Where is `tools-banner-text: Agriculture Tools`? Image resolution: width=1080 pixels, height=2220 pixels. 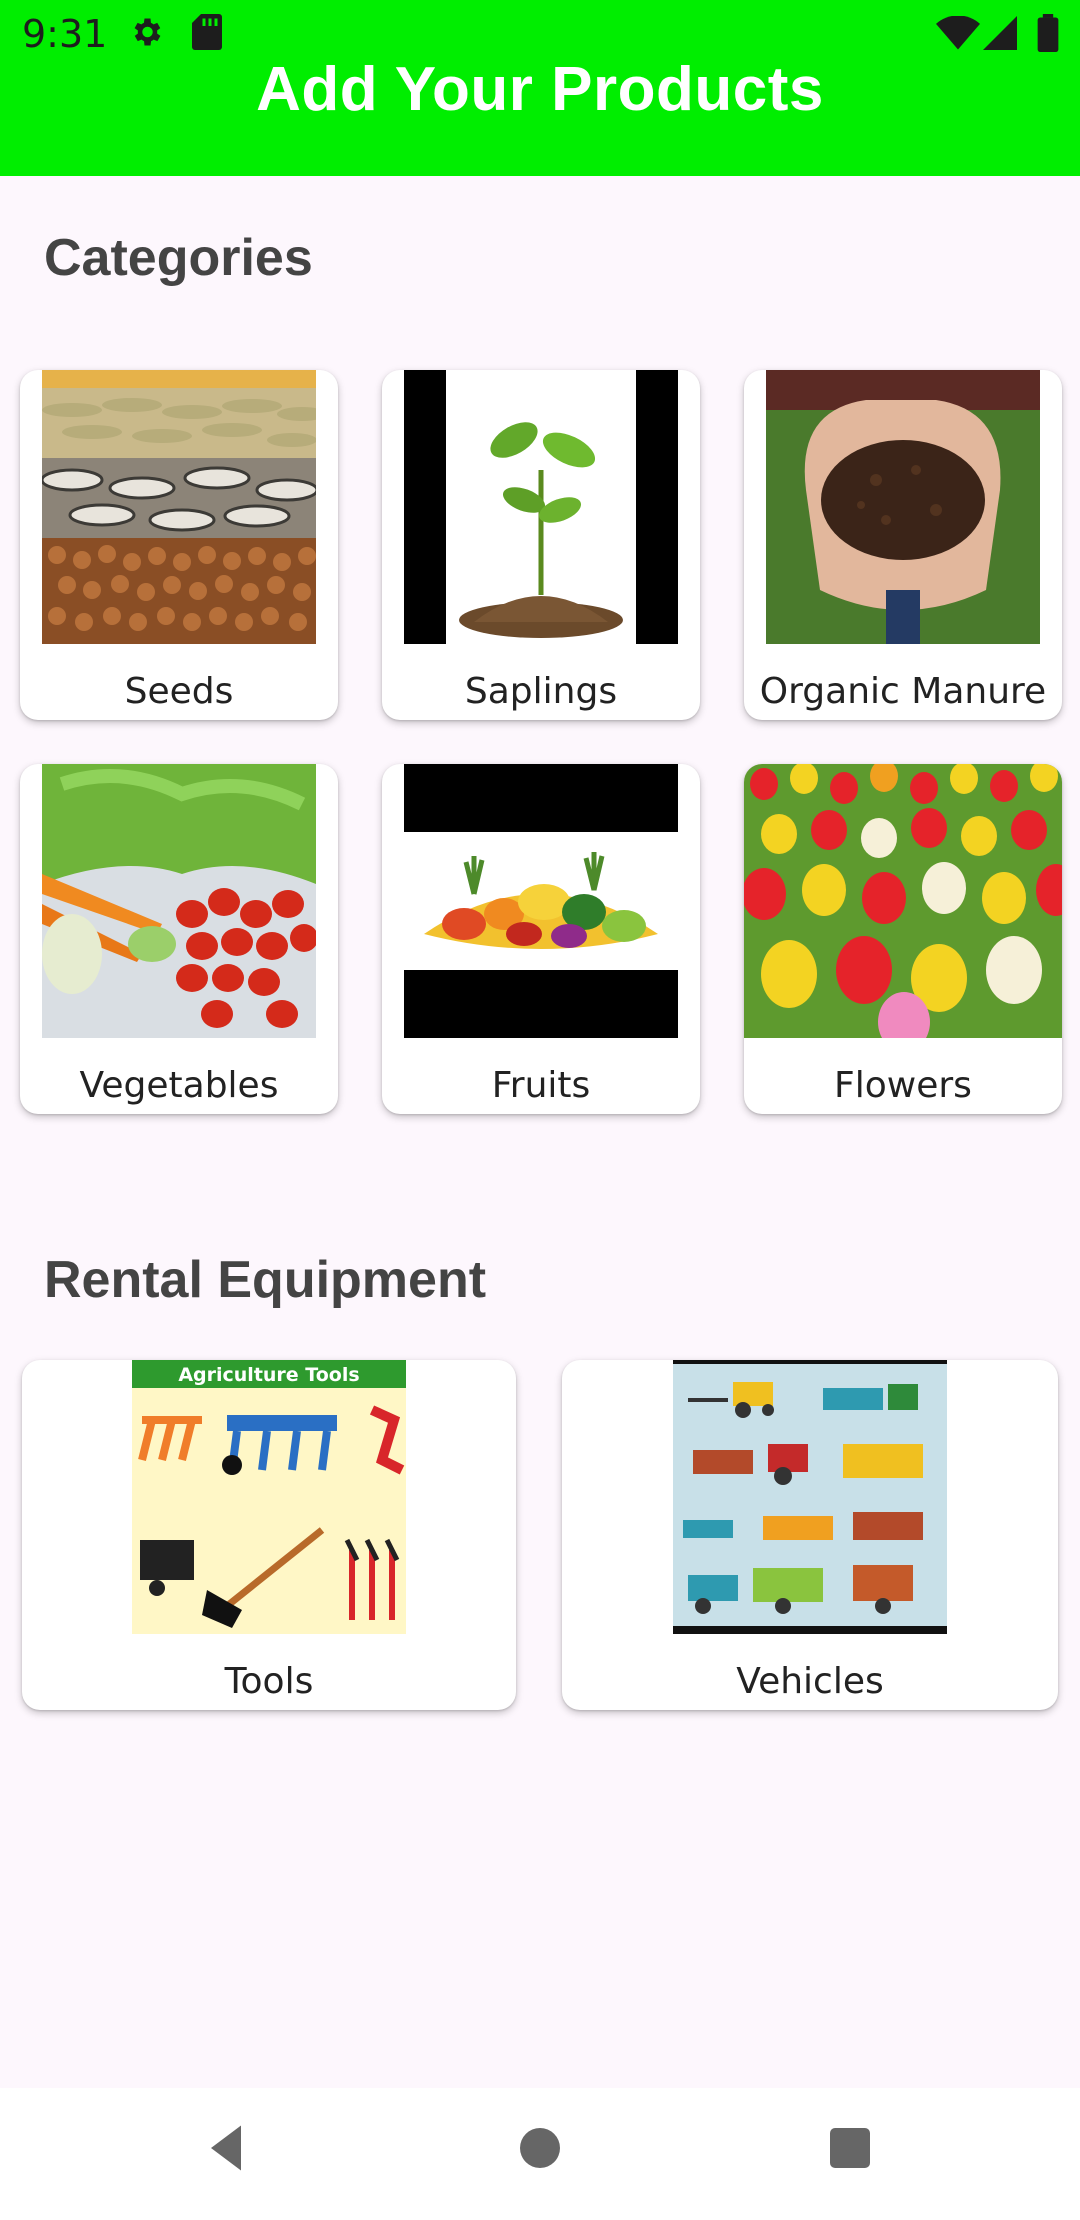 tools-banner-text: Agriculture Tools is located at coordinates (268, 1375).